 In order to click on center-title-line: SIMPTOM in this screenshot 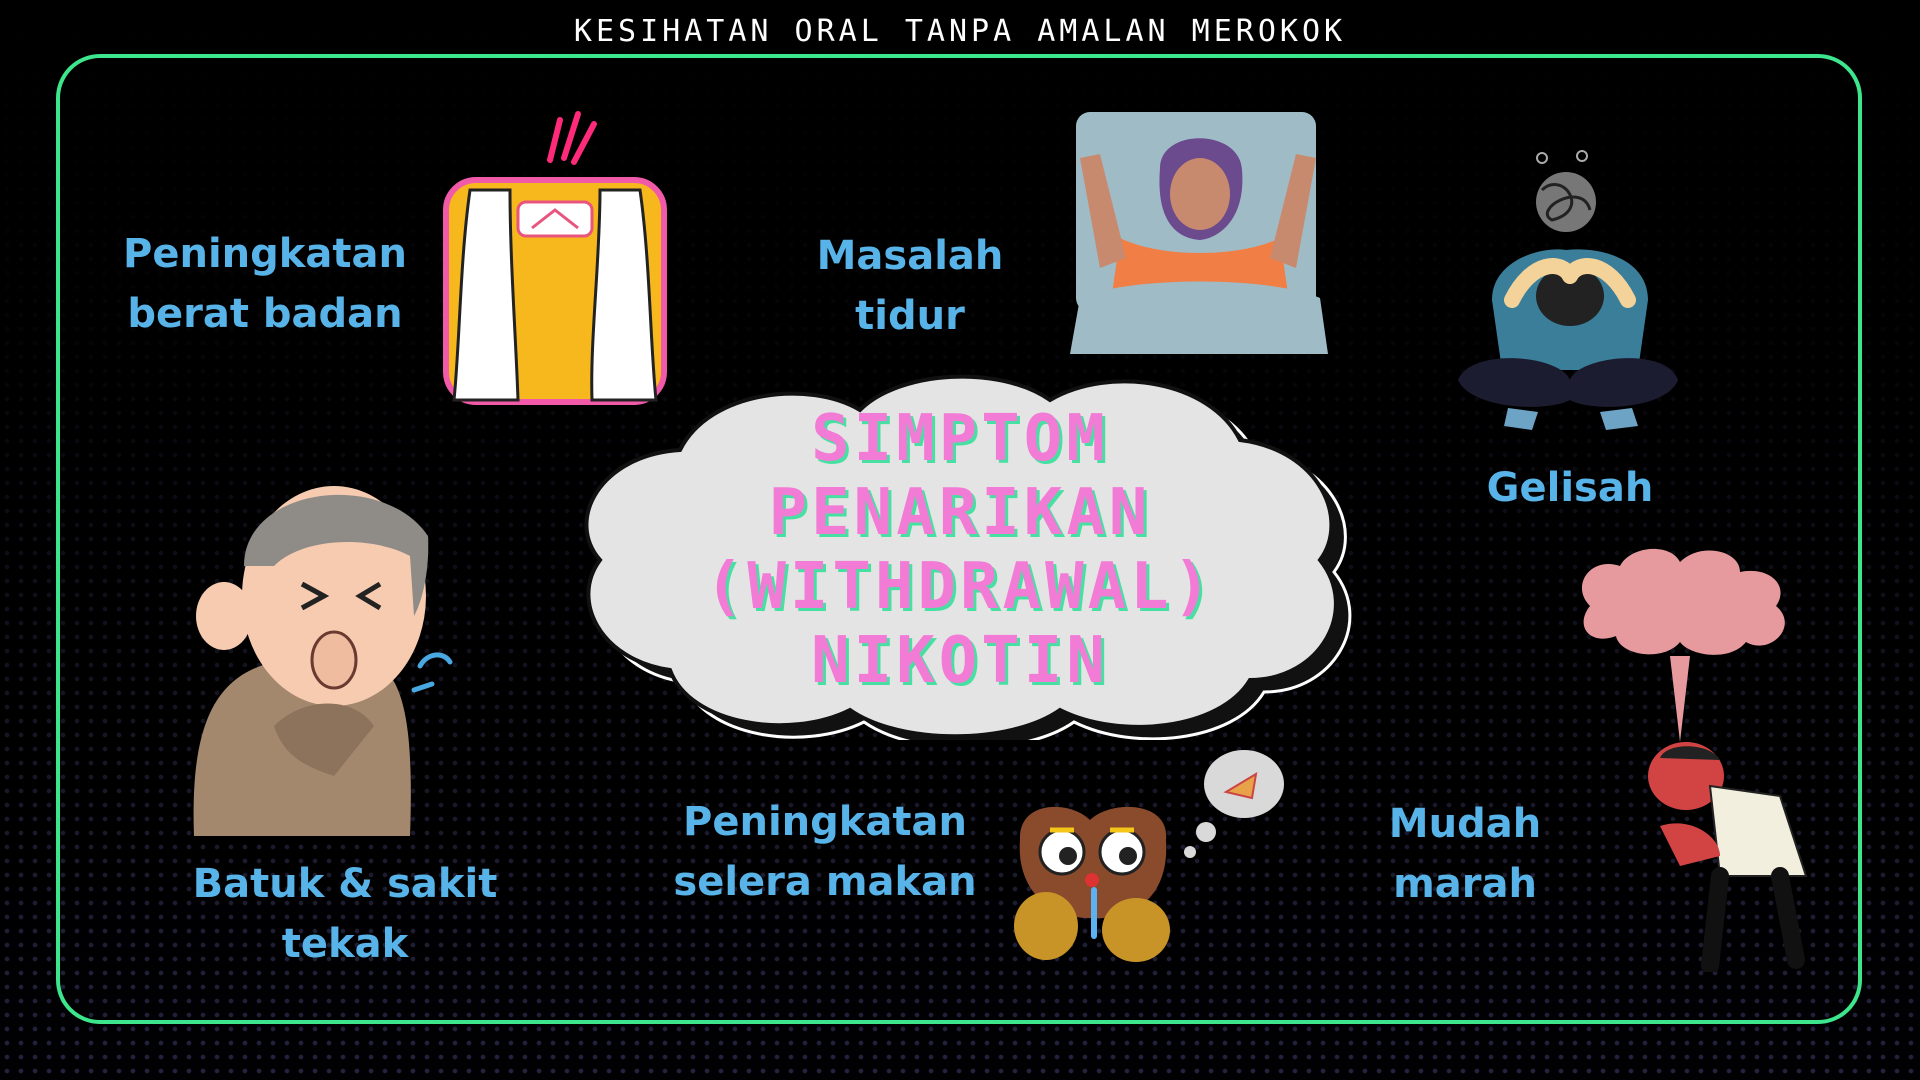, I will do `click(960, 439)`.